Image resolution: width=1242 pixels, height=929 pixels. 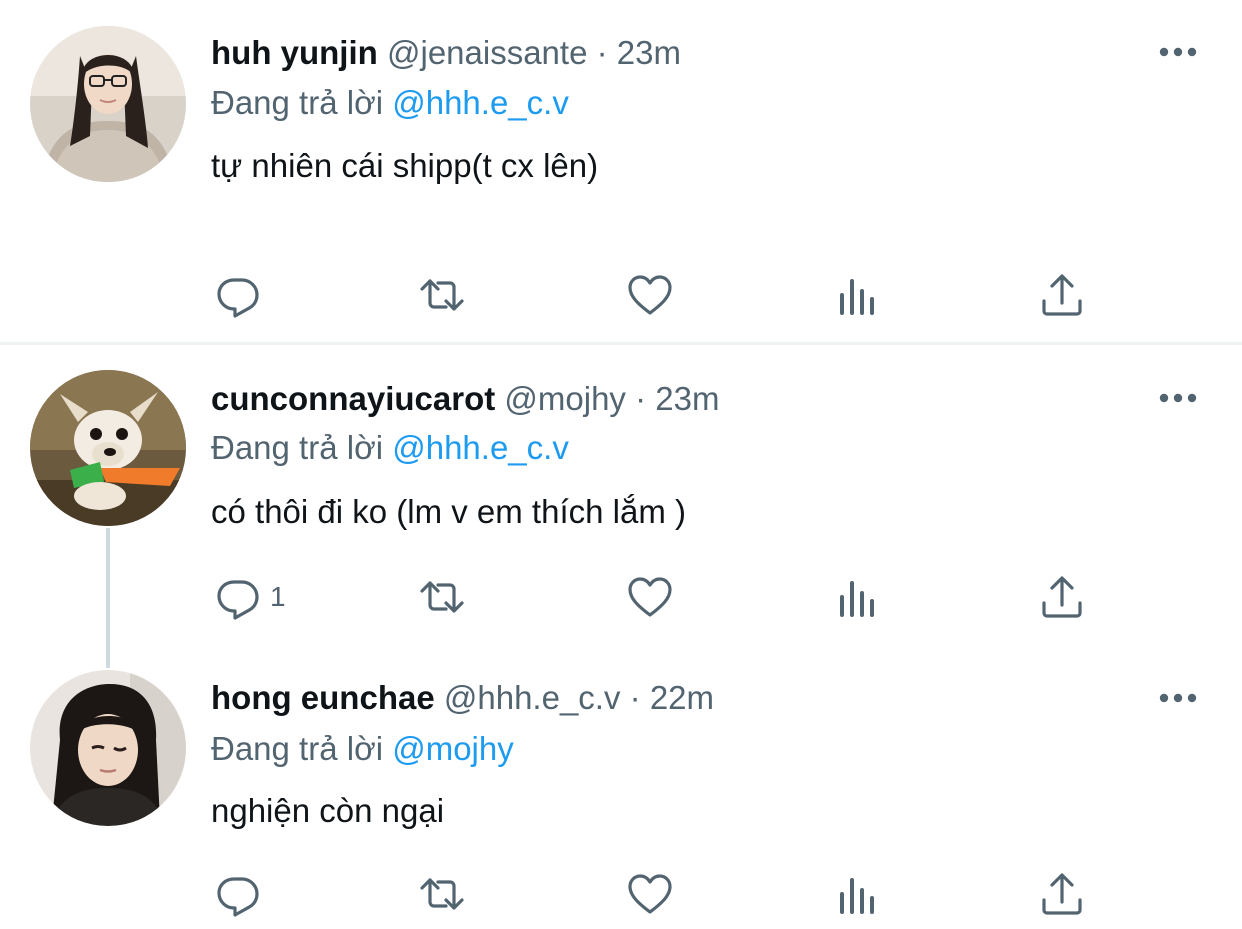 What do you see at coordinates (621, 597) in the screenshot?
I see `action-bar: 1` at bounding box center [621, 597].